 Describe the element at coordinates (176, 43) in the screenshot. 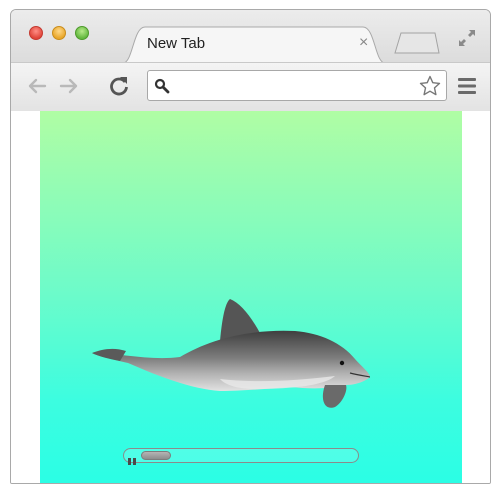

I see `tab-title: New Tab` at that location.